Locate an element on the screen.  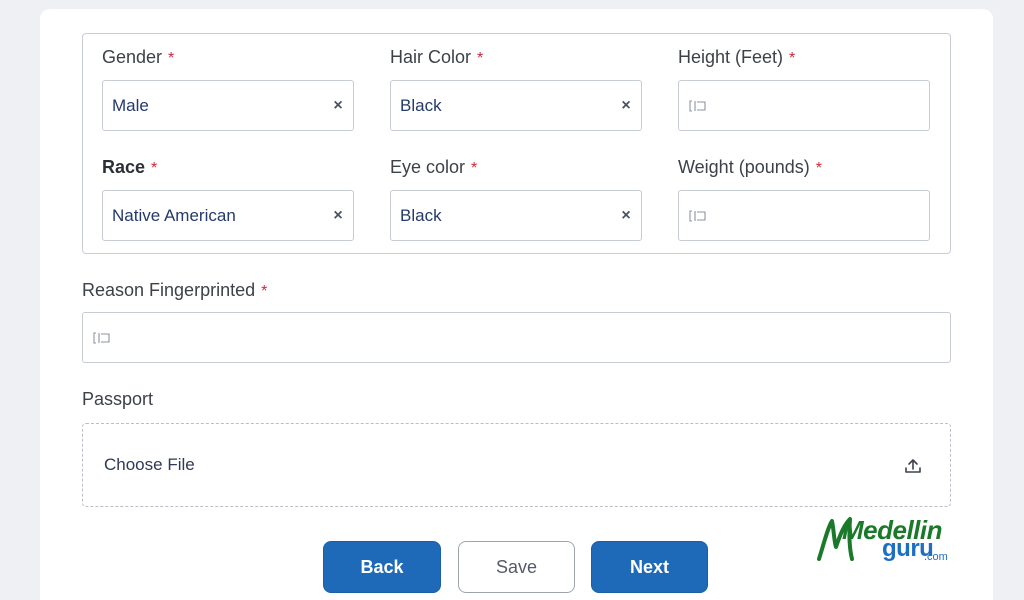
medellin-guru-logo: Medellin guru .com is located at coordinates (883, 540).